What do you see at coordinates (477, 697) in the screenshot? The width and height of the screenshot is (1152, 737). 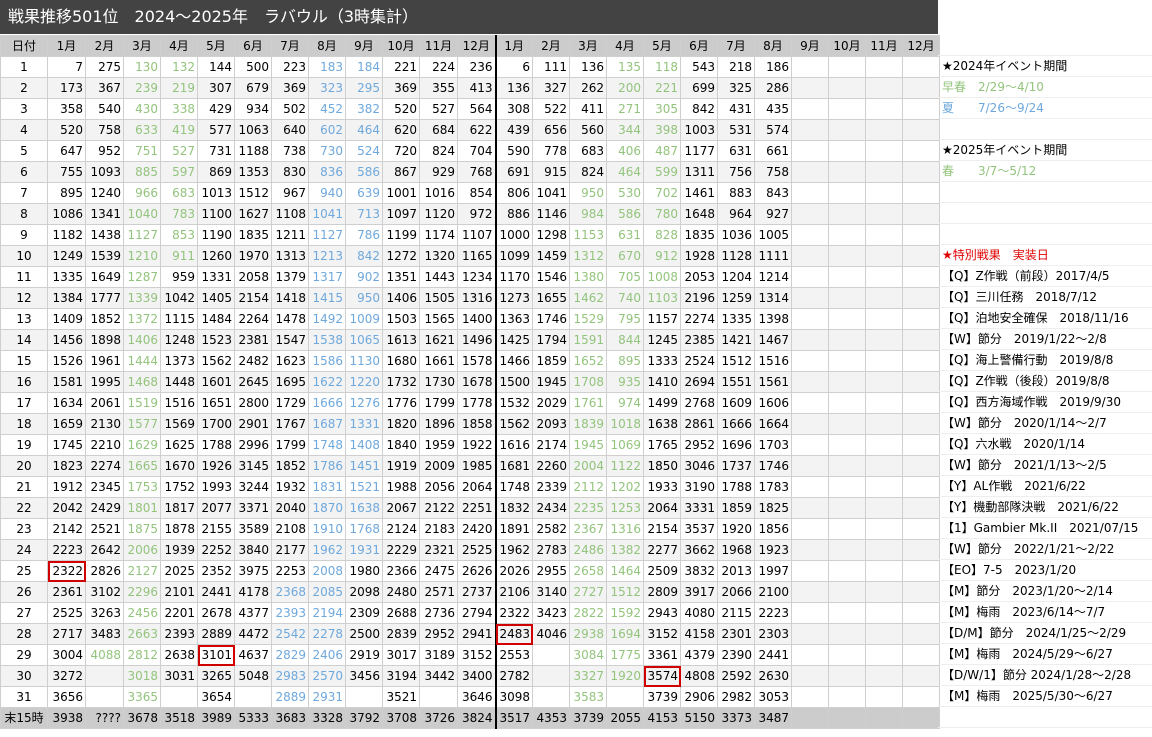 I see `score-cell: 3646` at bounding box center [477, 697].